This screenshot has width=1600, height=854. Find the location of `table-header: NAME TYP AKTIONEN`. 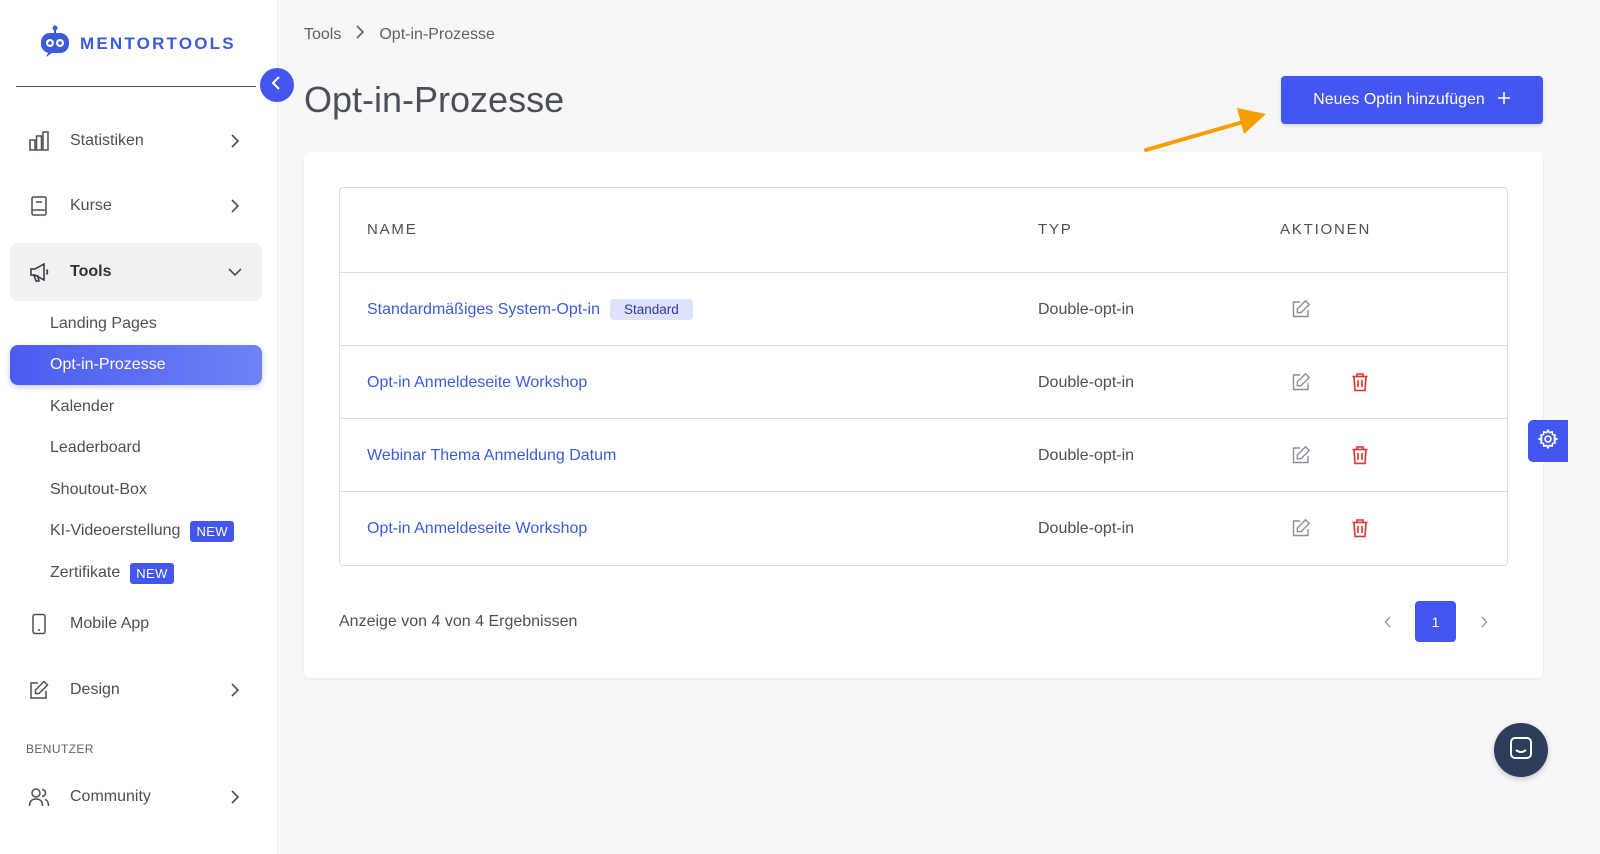

table-header: NAME TYP AKTIONEN is located at coordinates (923, 230).